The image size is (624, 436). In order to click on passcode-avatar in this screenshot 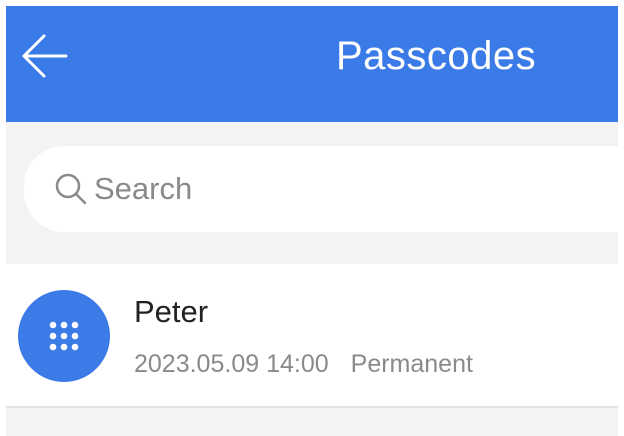, I will do `click(64, 336)`.